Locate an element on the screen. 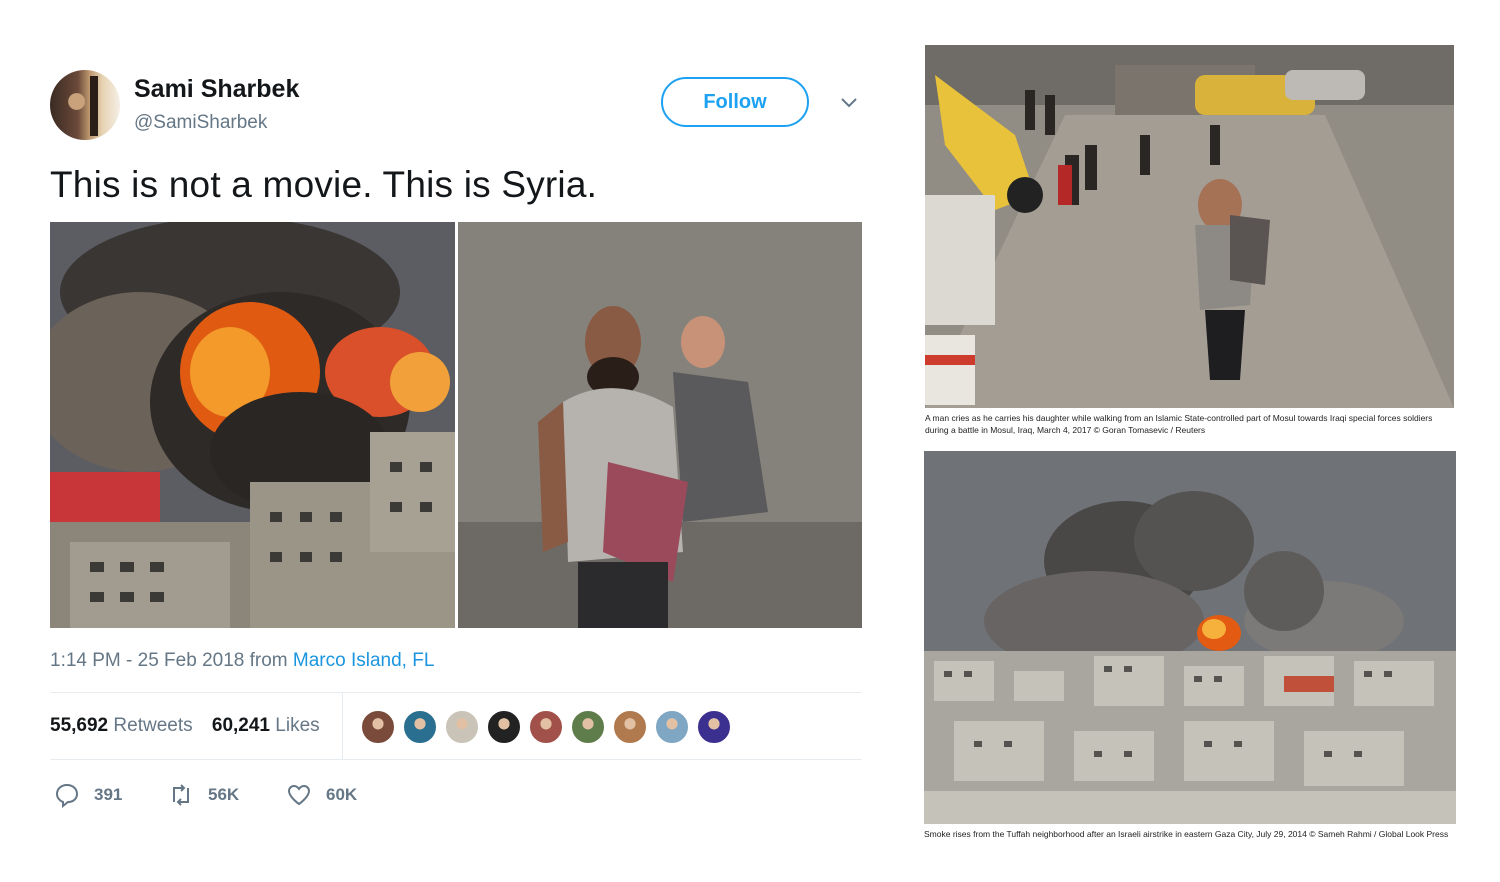 The height and width of the screenshot is (882, 1500). retweet-icon is located at coordinates (181, 795).